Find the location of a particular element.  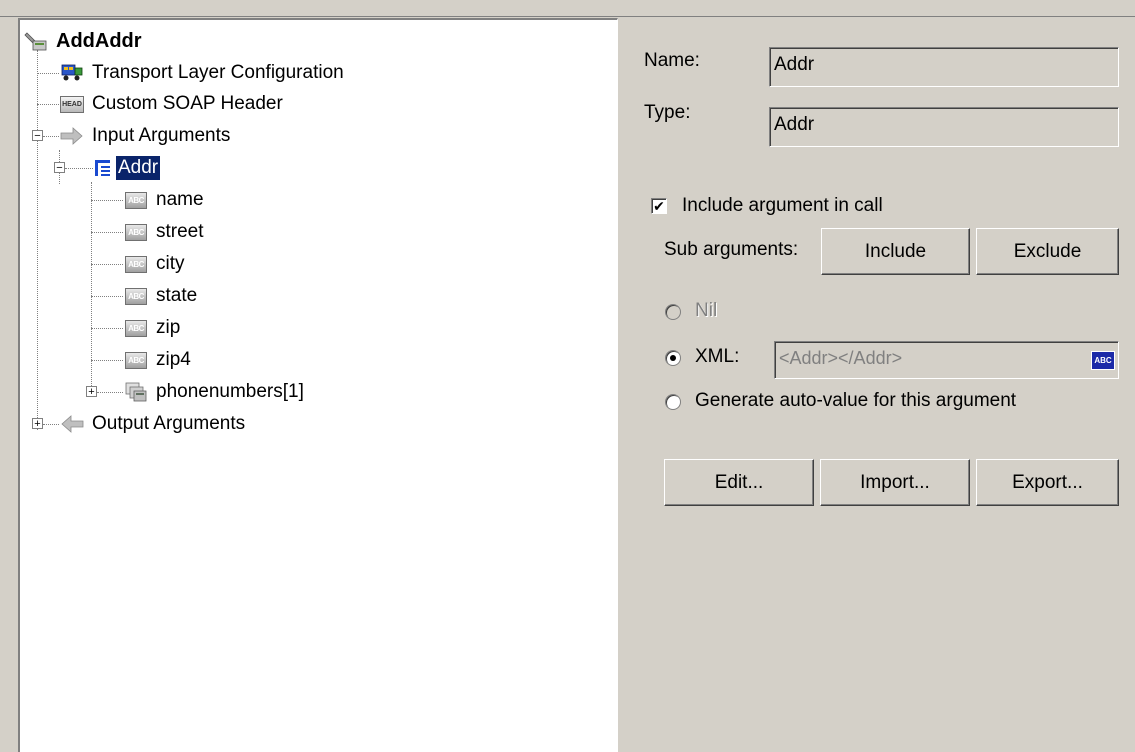

tree-item-soap-header: HEAD Custom SOAP Header is located at coordinates (172, 104).